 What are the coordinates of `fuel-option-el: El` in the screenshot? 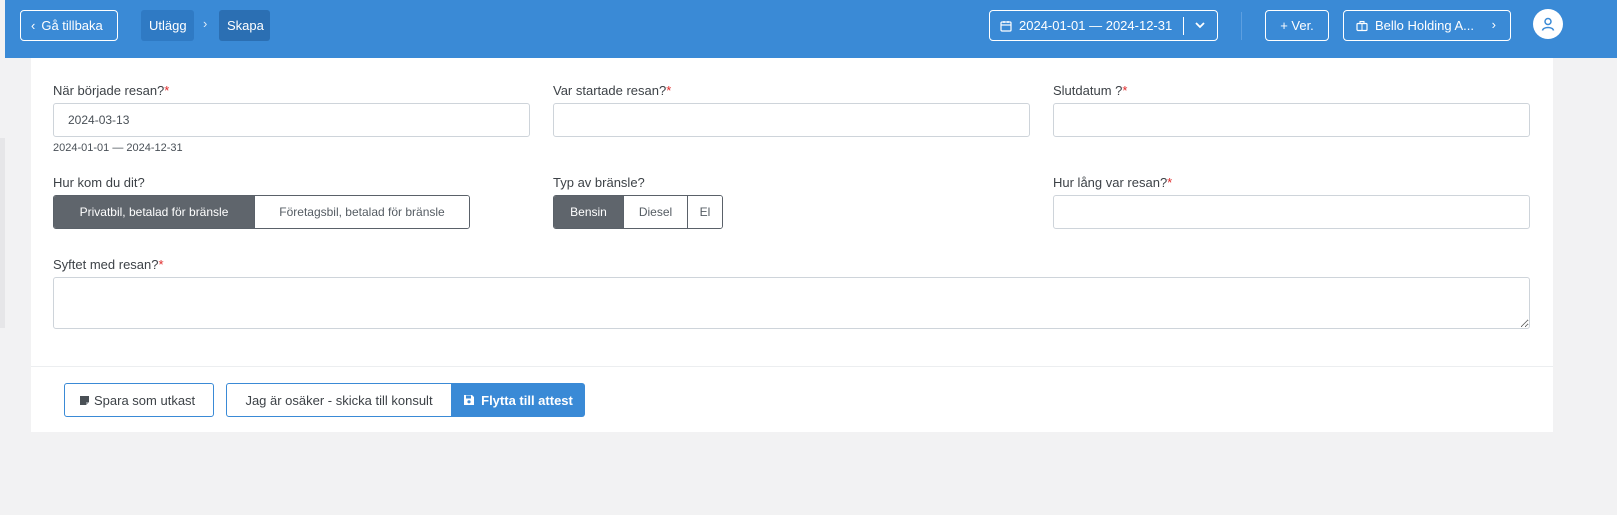 It's located at (704, 212).